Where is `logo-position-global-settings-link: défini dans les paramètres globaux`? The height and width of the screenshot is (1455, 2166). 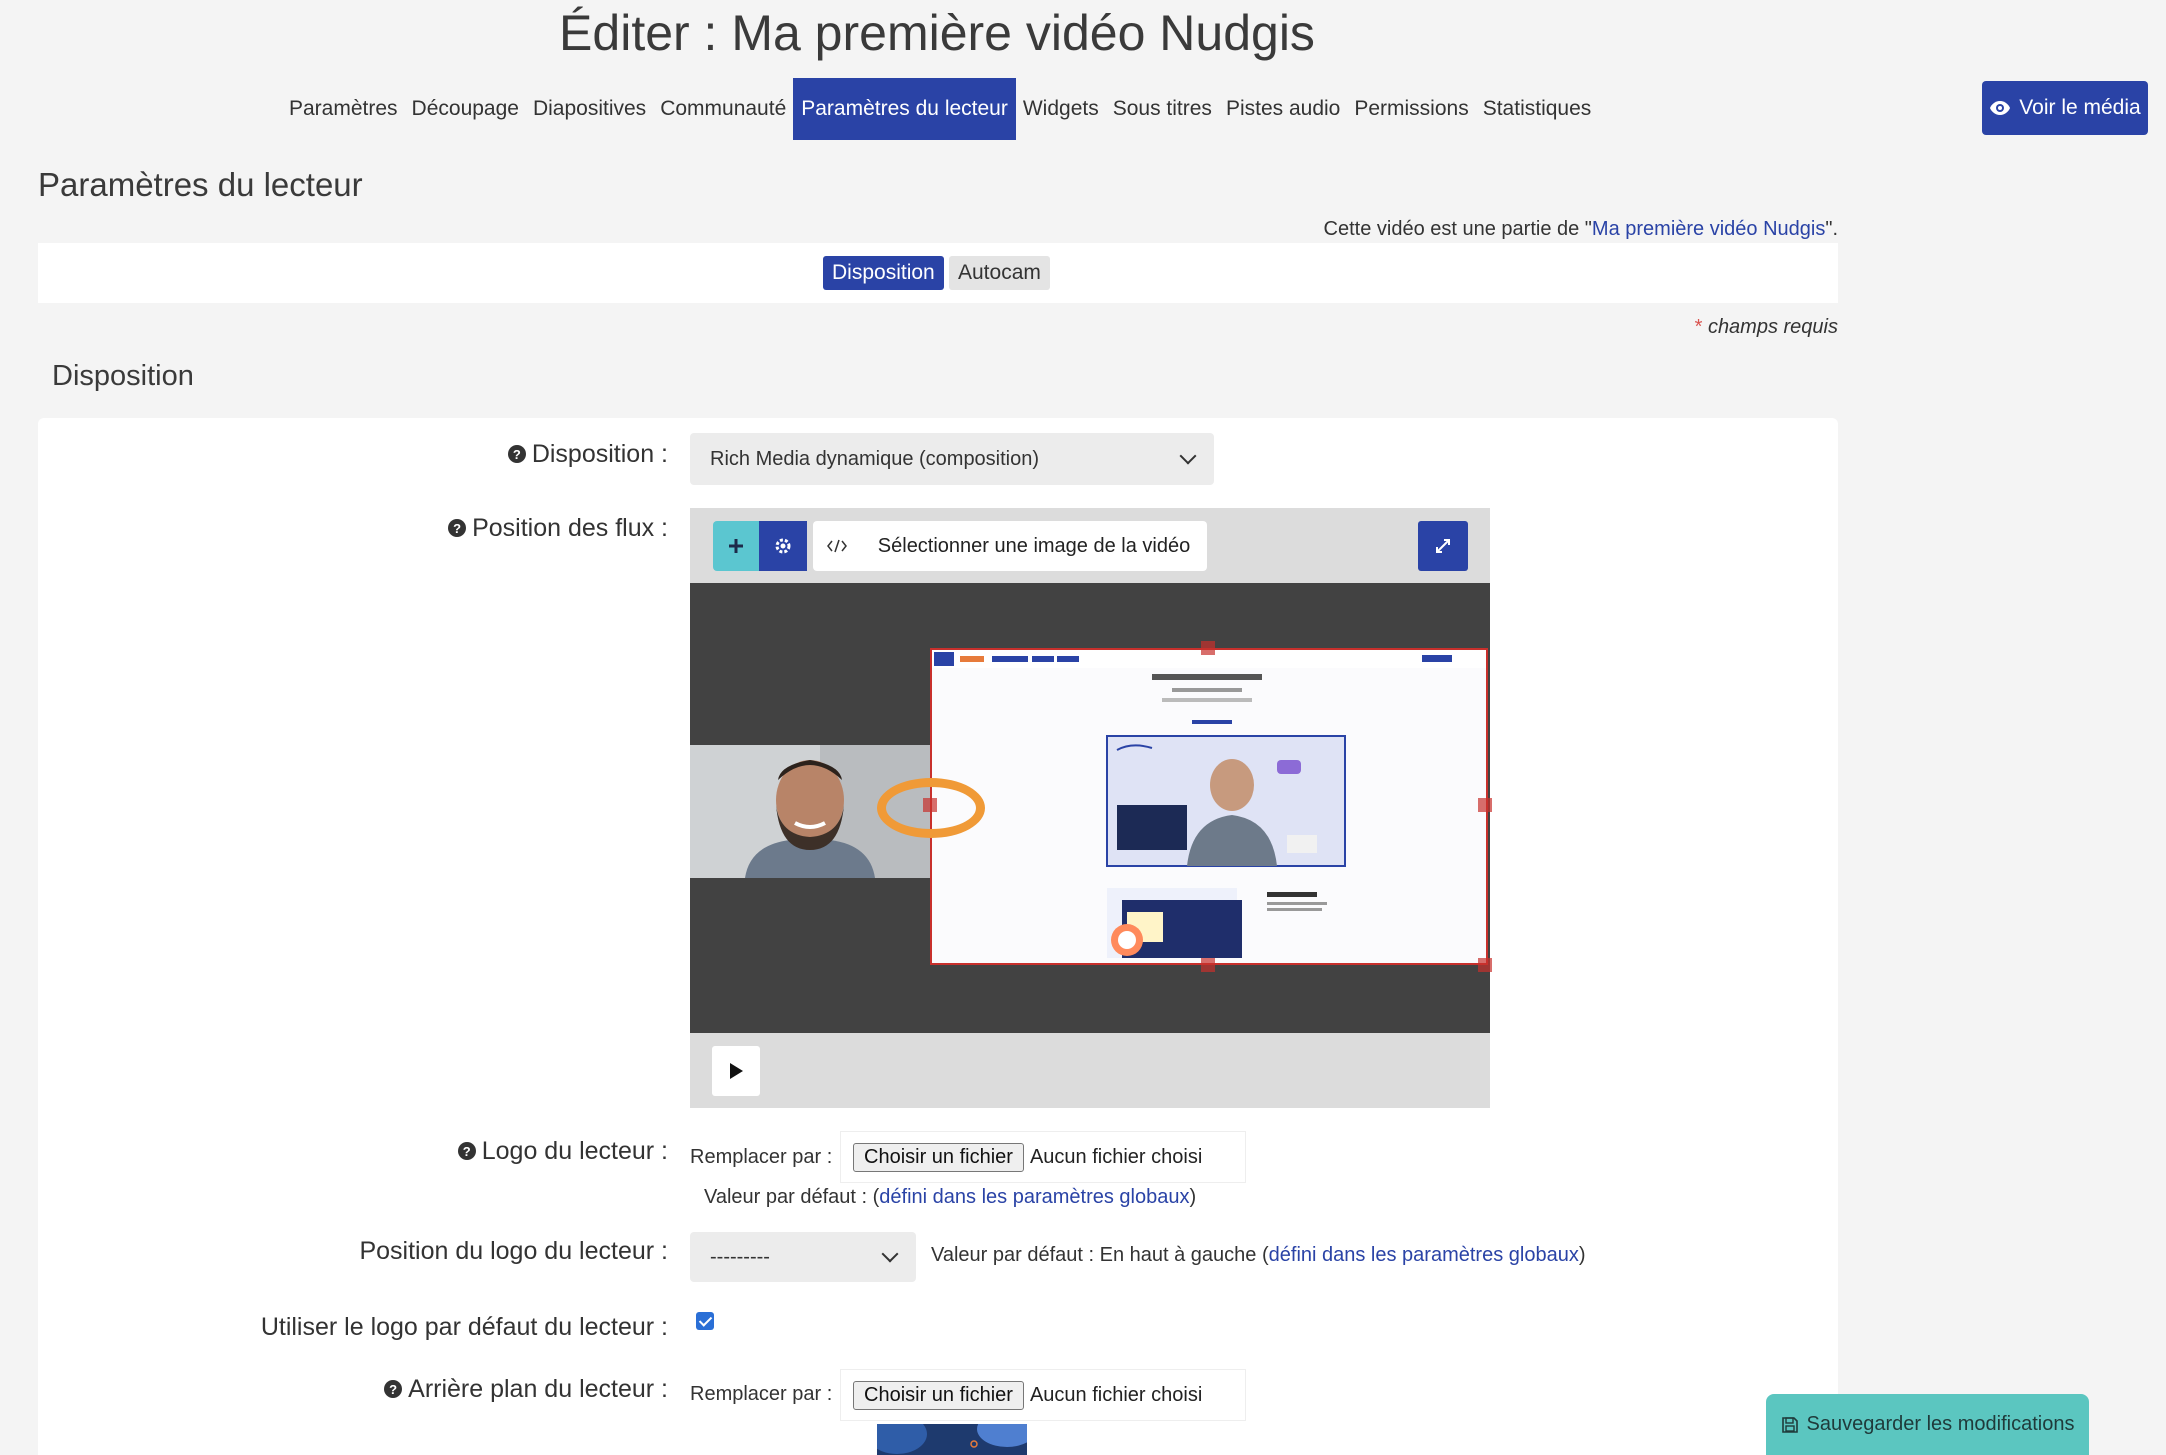
logo-position-global-settings-link: défini dans les paramètres globaux is located at coordinates (1424, 1255).